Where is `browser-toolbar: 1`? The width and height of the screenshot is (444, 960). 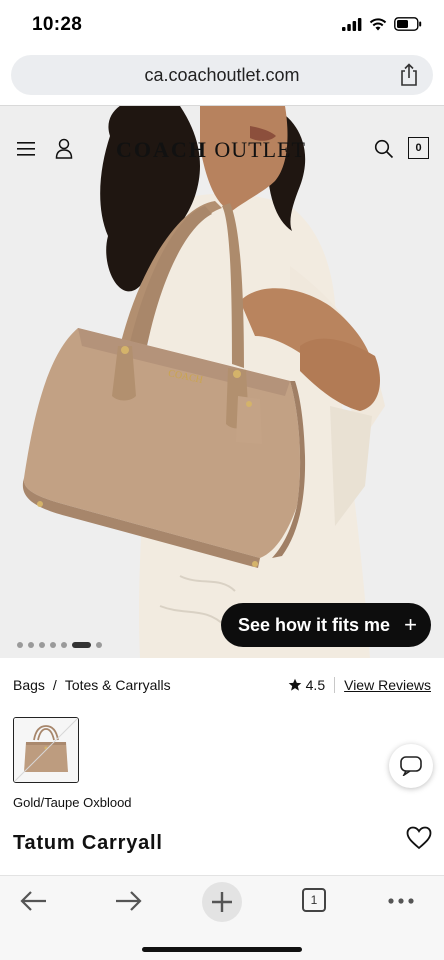
browser-toolbar: 1 is located at coordinates (222, 917).